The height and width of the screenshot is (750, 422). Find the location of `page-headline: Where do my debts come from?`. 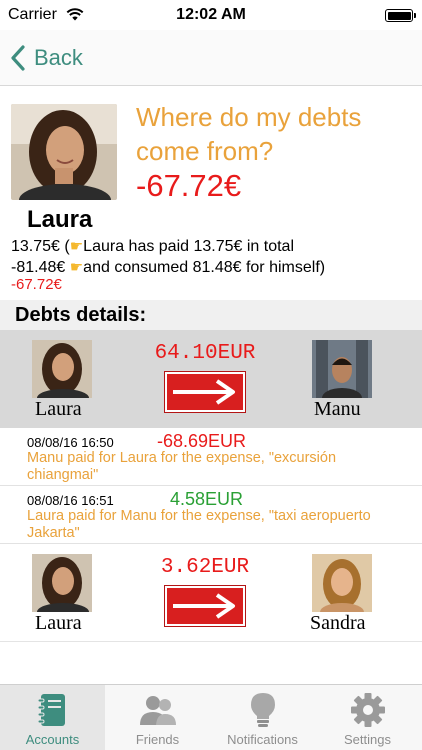

page-headline: Where do my debts come from? is located at coordinates (249, 134).